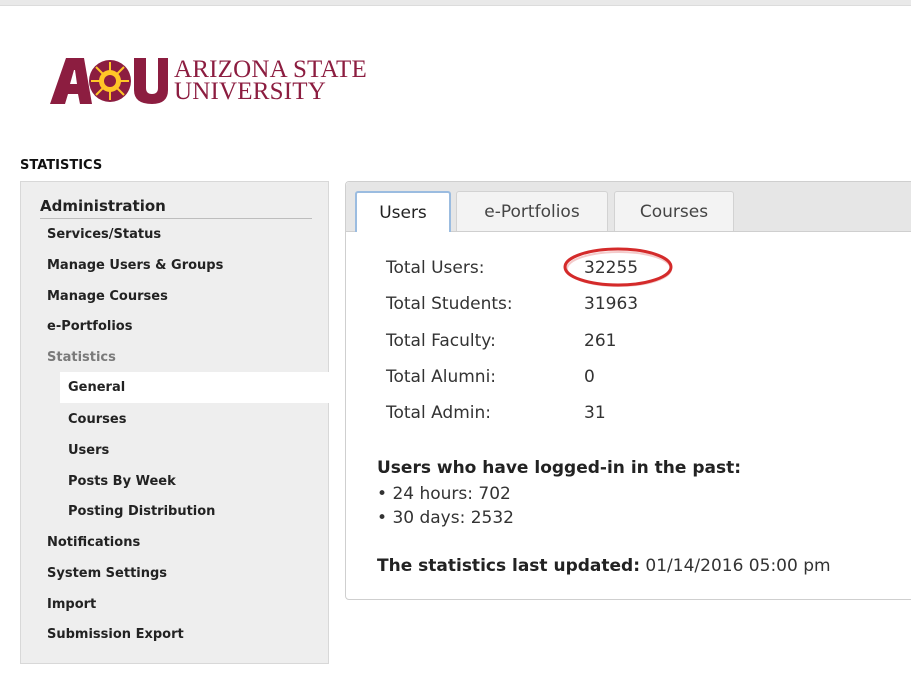  I want to click on total-faculty-label: Total Faculty:, so click(441, 341).